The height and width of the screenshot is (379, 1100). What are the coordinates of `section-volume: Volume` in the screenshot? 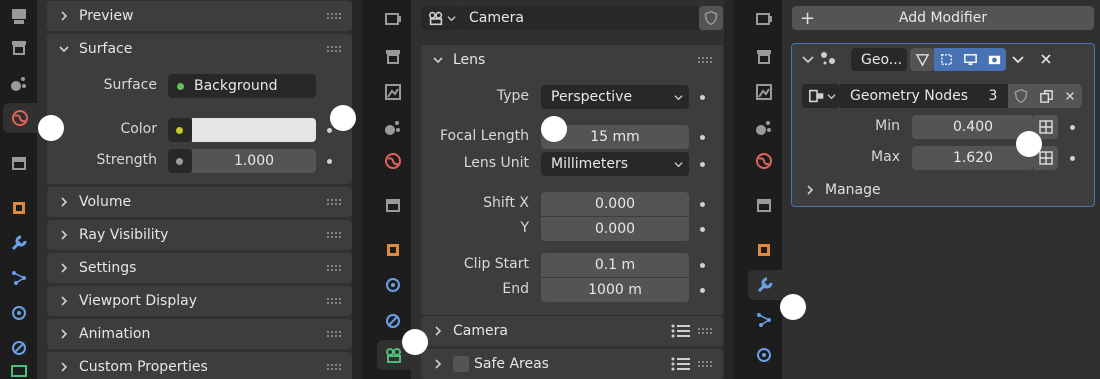 It's located at (199, 202).